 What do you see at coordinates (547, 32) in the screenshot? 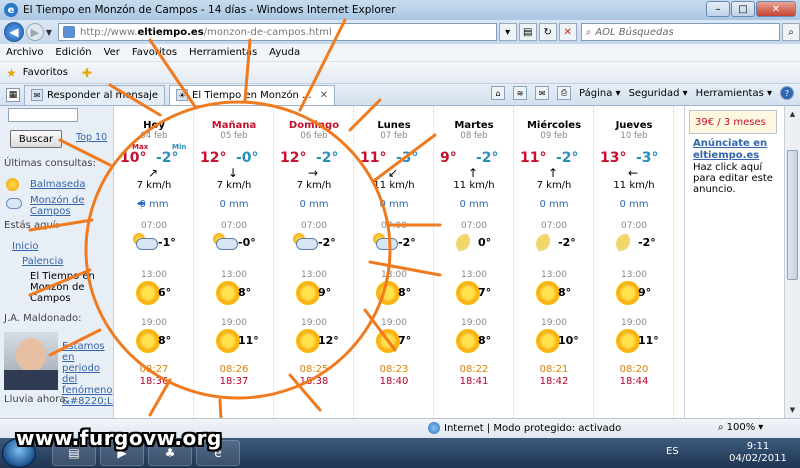
I see `refresh-icon: ↻` at bounding box center [547, 32].